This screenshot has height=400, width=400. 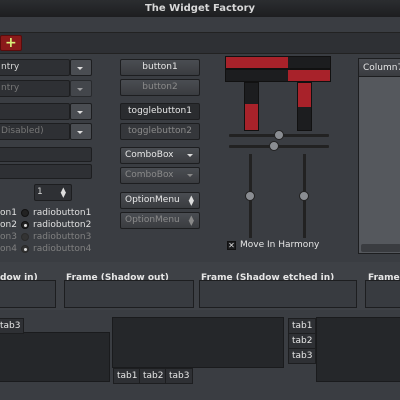 What do you see at coordinates (81, 67) in the screenshot?
I see `entry1-dropdown-button` at bounding box center [81, 67].